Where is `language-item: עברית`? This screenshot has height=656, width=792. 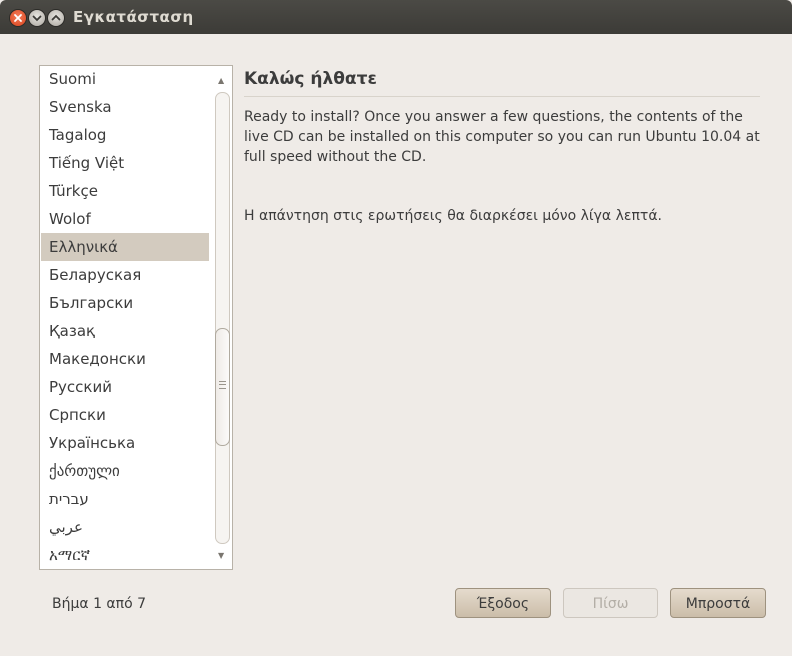 language-item: עברית is located at coordinates (125, 499).